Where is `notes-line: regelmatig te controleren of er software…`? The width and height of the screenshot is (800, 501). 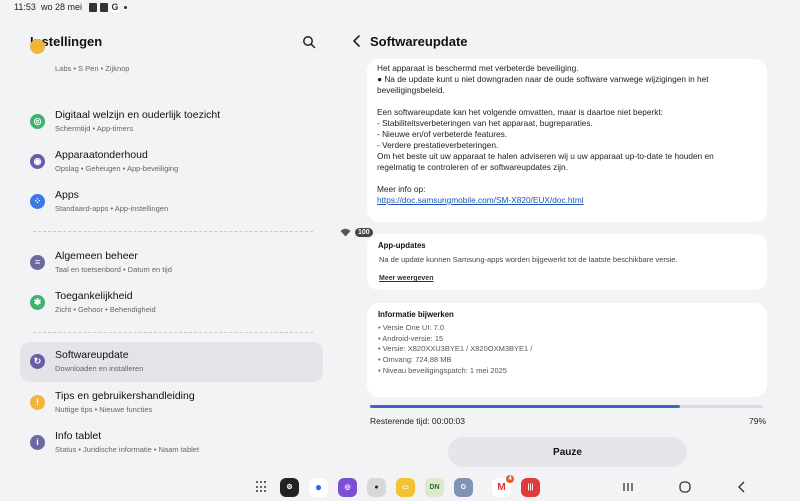 notes-line: regelmatig te controleren of er software… is located at coordinates (472, 167).